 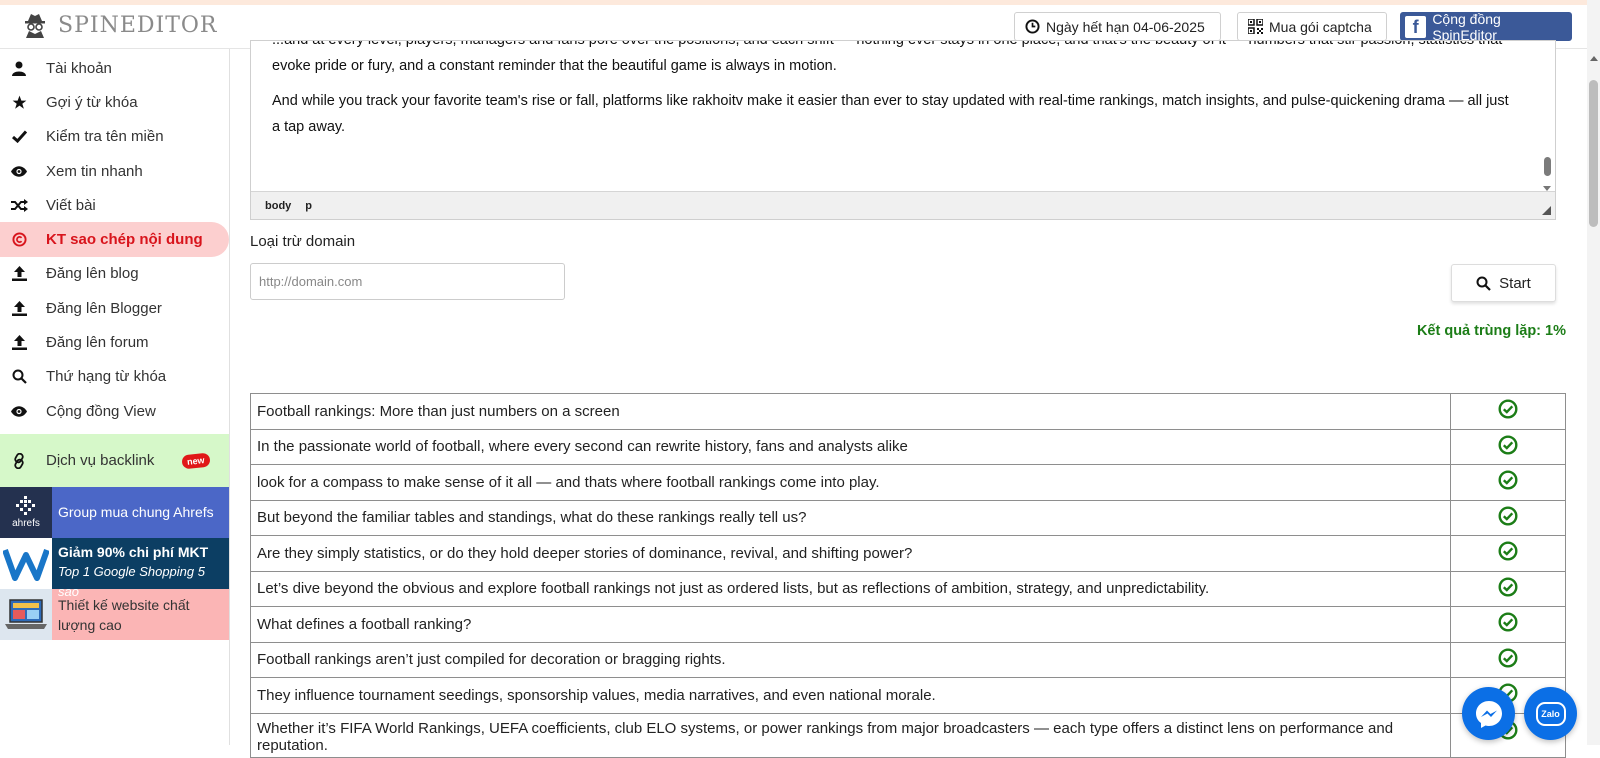 I want to click on brand-name: SPINEDITOR, so click(x=138, y=25).